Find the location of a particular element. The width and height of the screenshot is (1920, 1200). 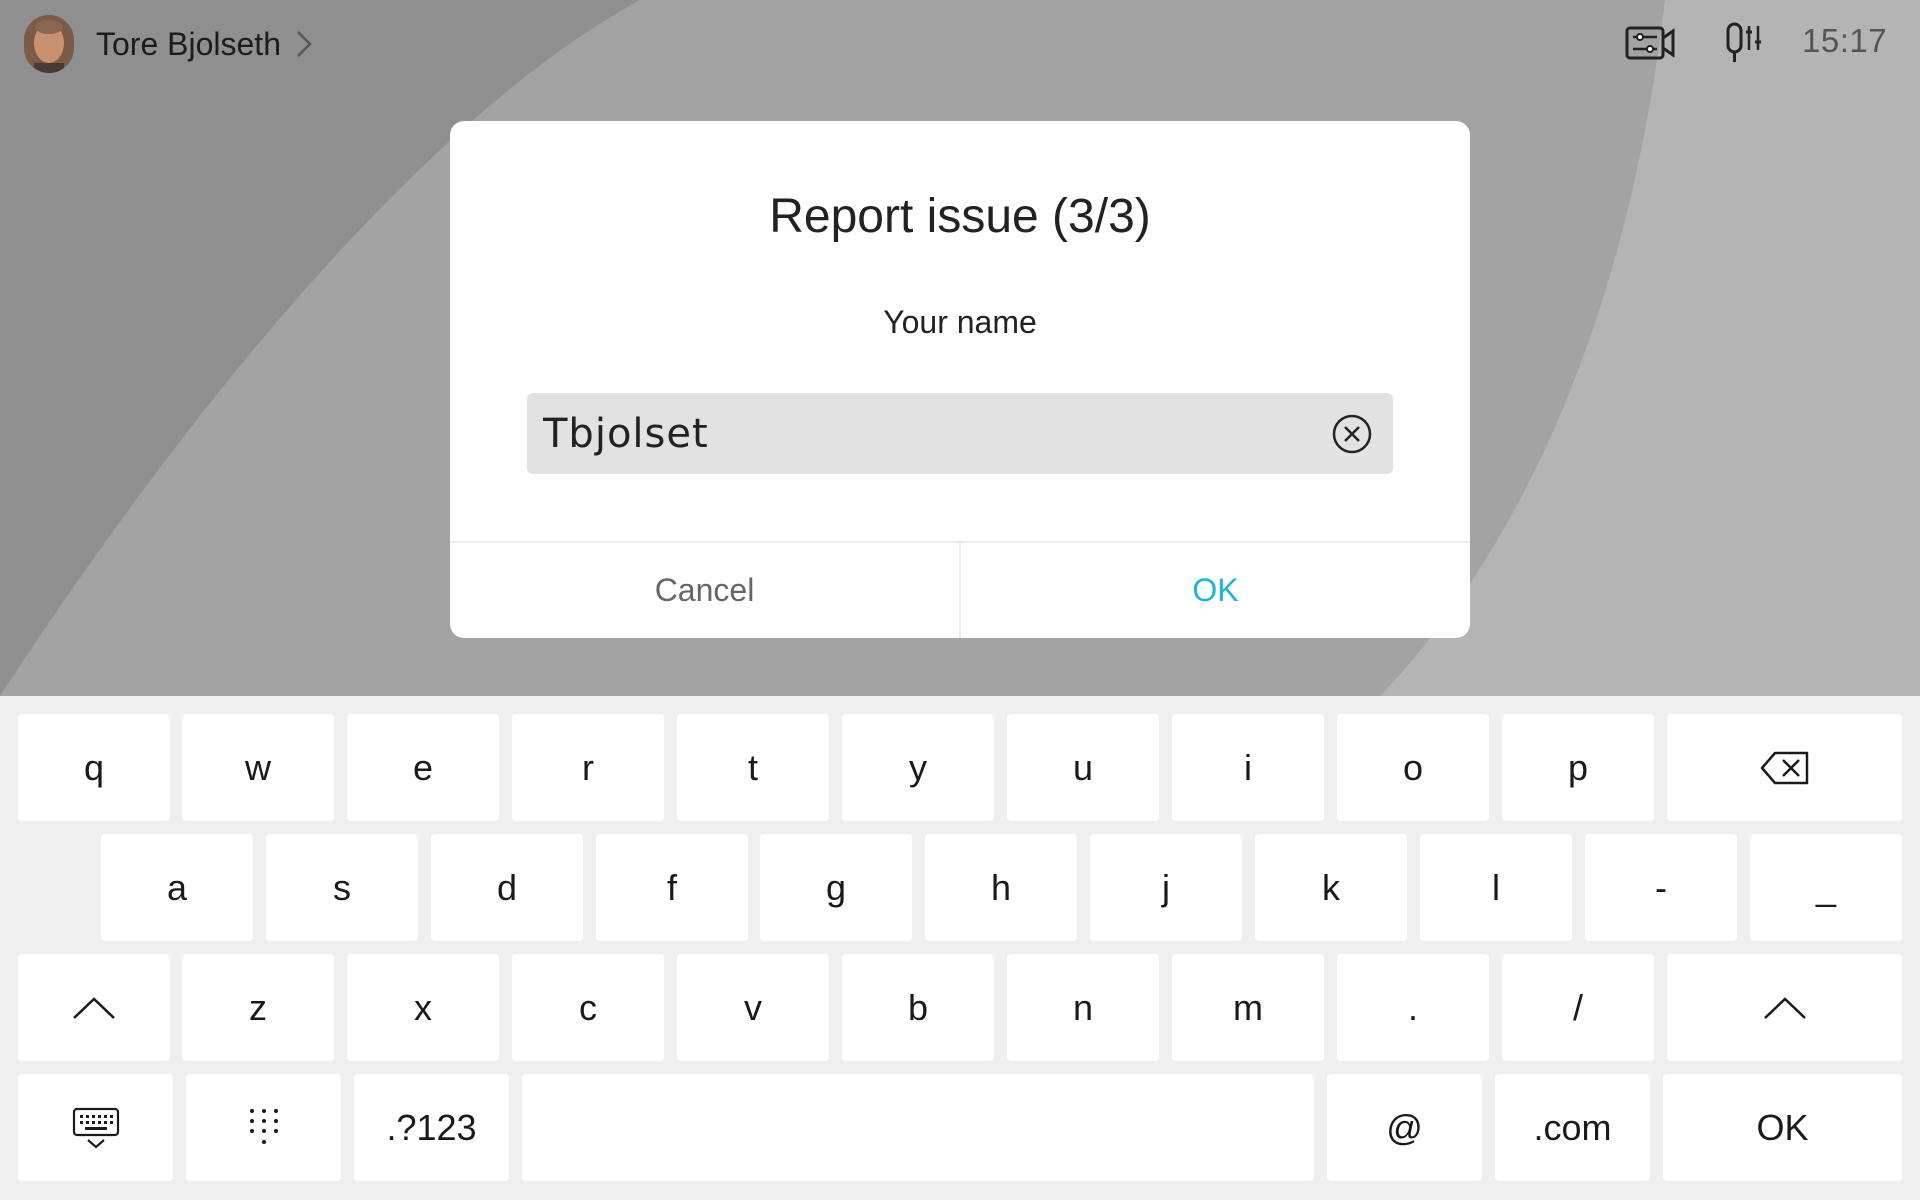

key-label: h is located at coordinates (1001, 887).